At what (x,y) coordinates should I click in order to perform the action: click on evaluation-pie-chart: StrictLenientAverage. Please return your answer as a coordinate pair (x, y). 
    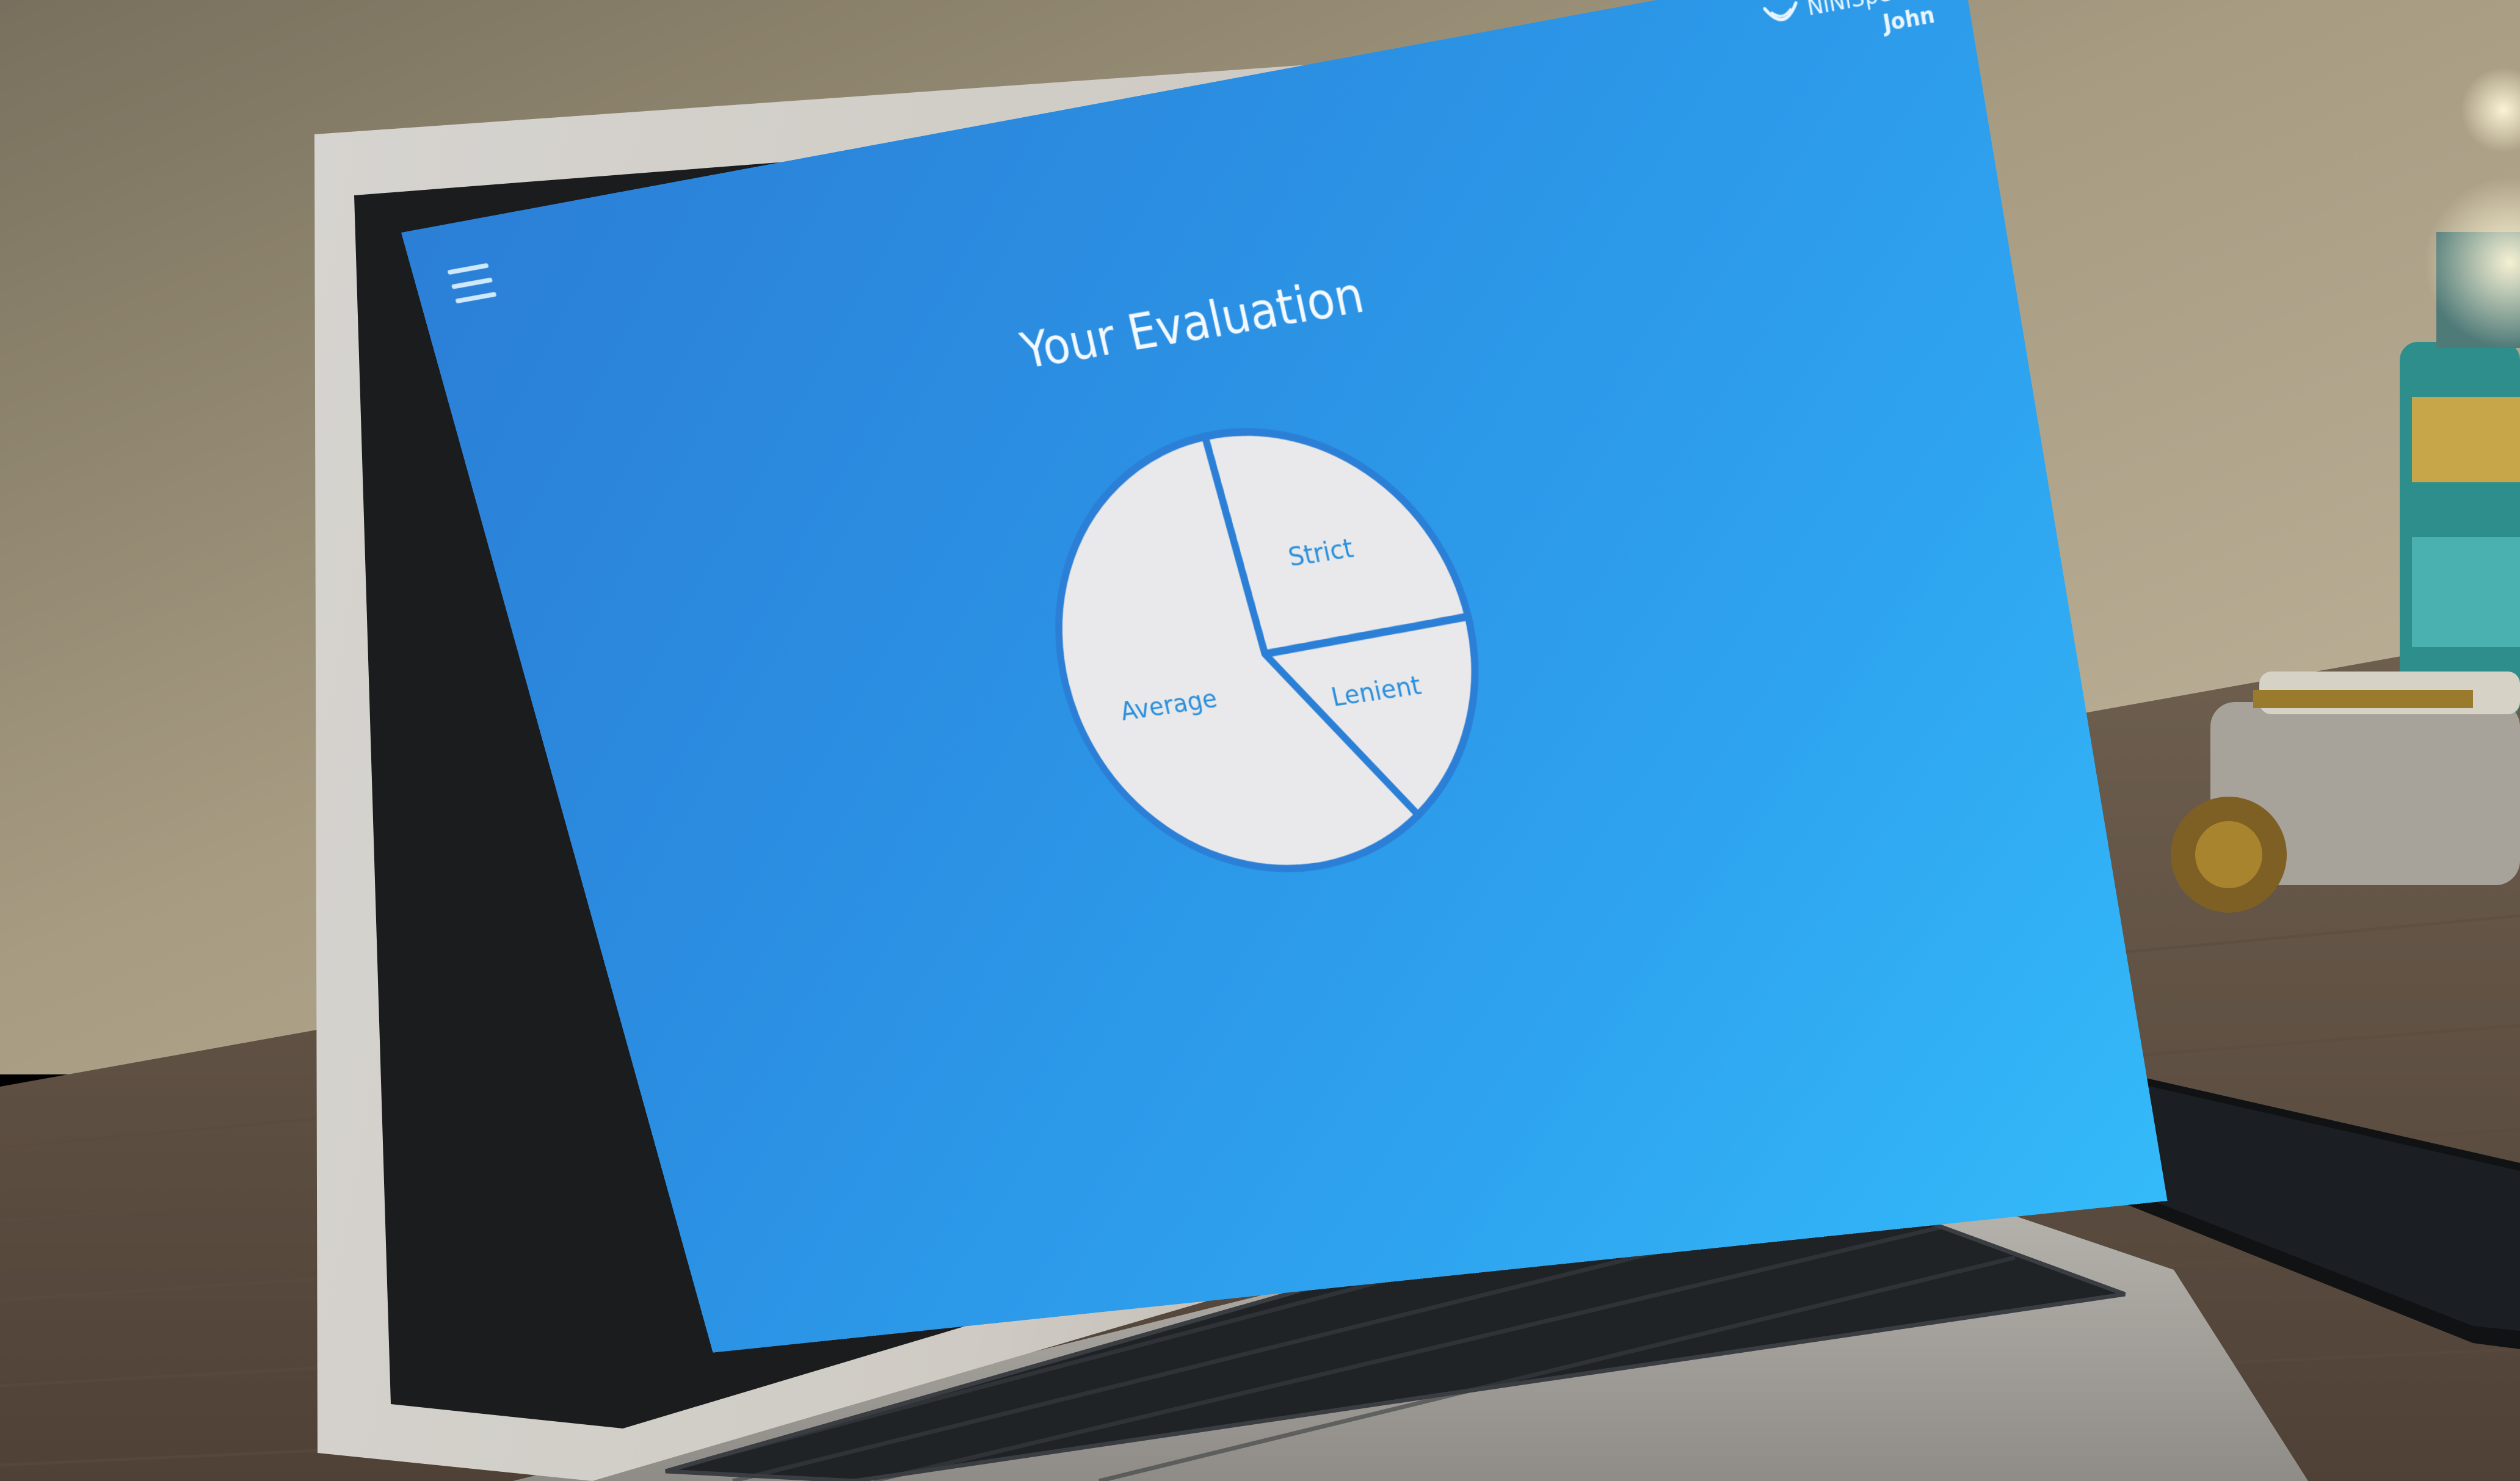
    Looking at the image, I should click on (1264, 646).